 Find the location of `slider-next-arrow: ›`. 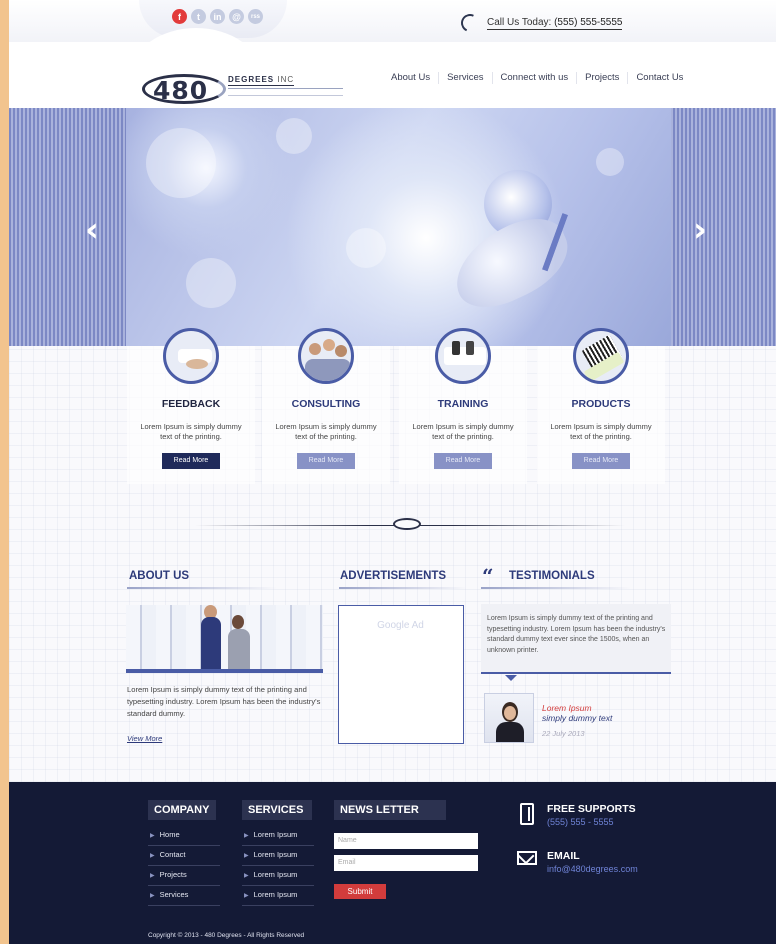

slider-next-arrow: › is located at coordinates (700, 230).